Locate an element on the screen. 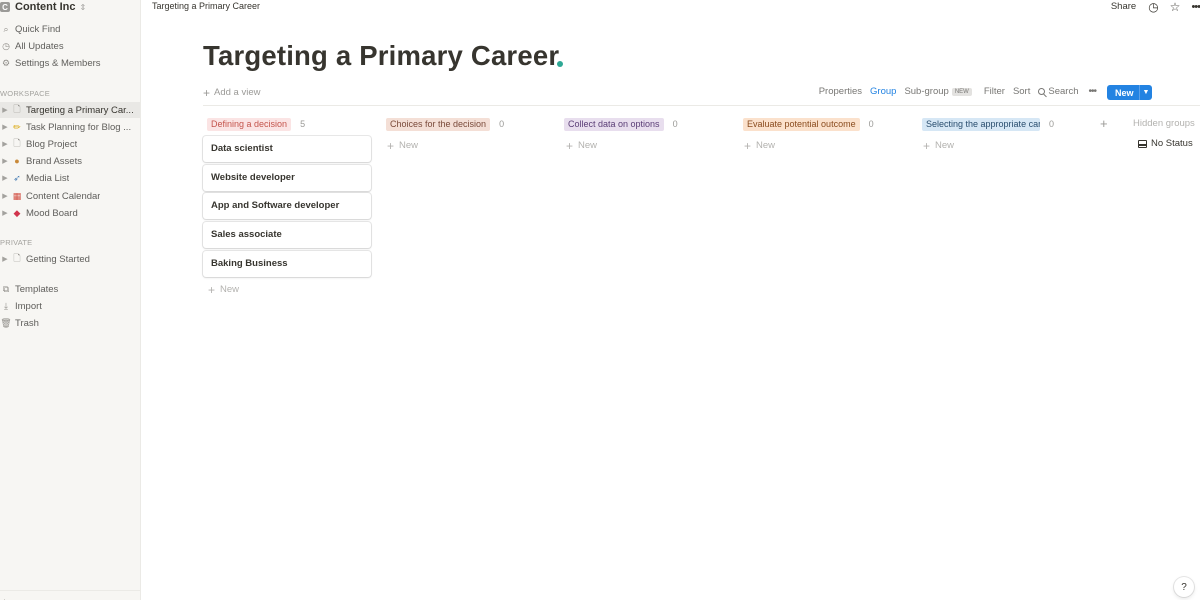 The width and height of the screenshot is (1200, 600). sidebar-item-label: Mood Board is located at coordinates (52, 213).